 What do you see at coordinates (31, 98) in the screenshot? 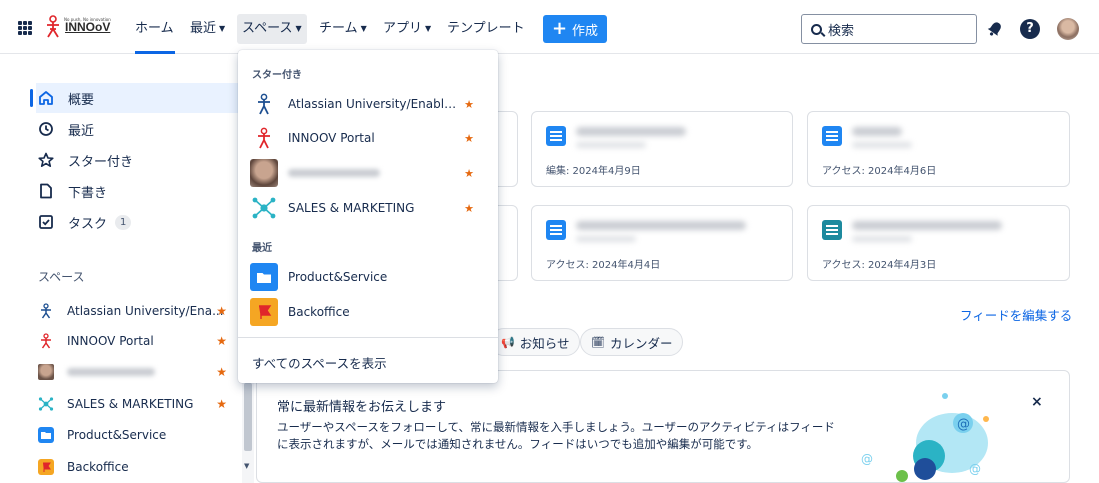
I see `sidebar-active-indicator` at bounding box center [31, 98].